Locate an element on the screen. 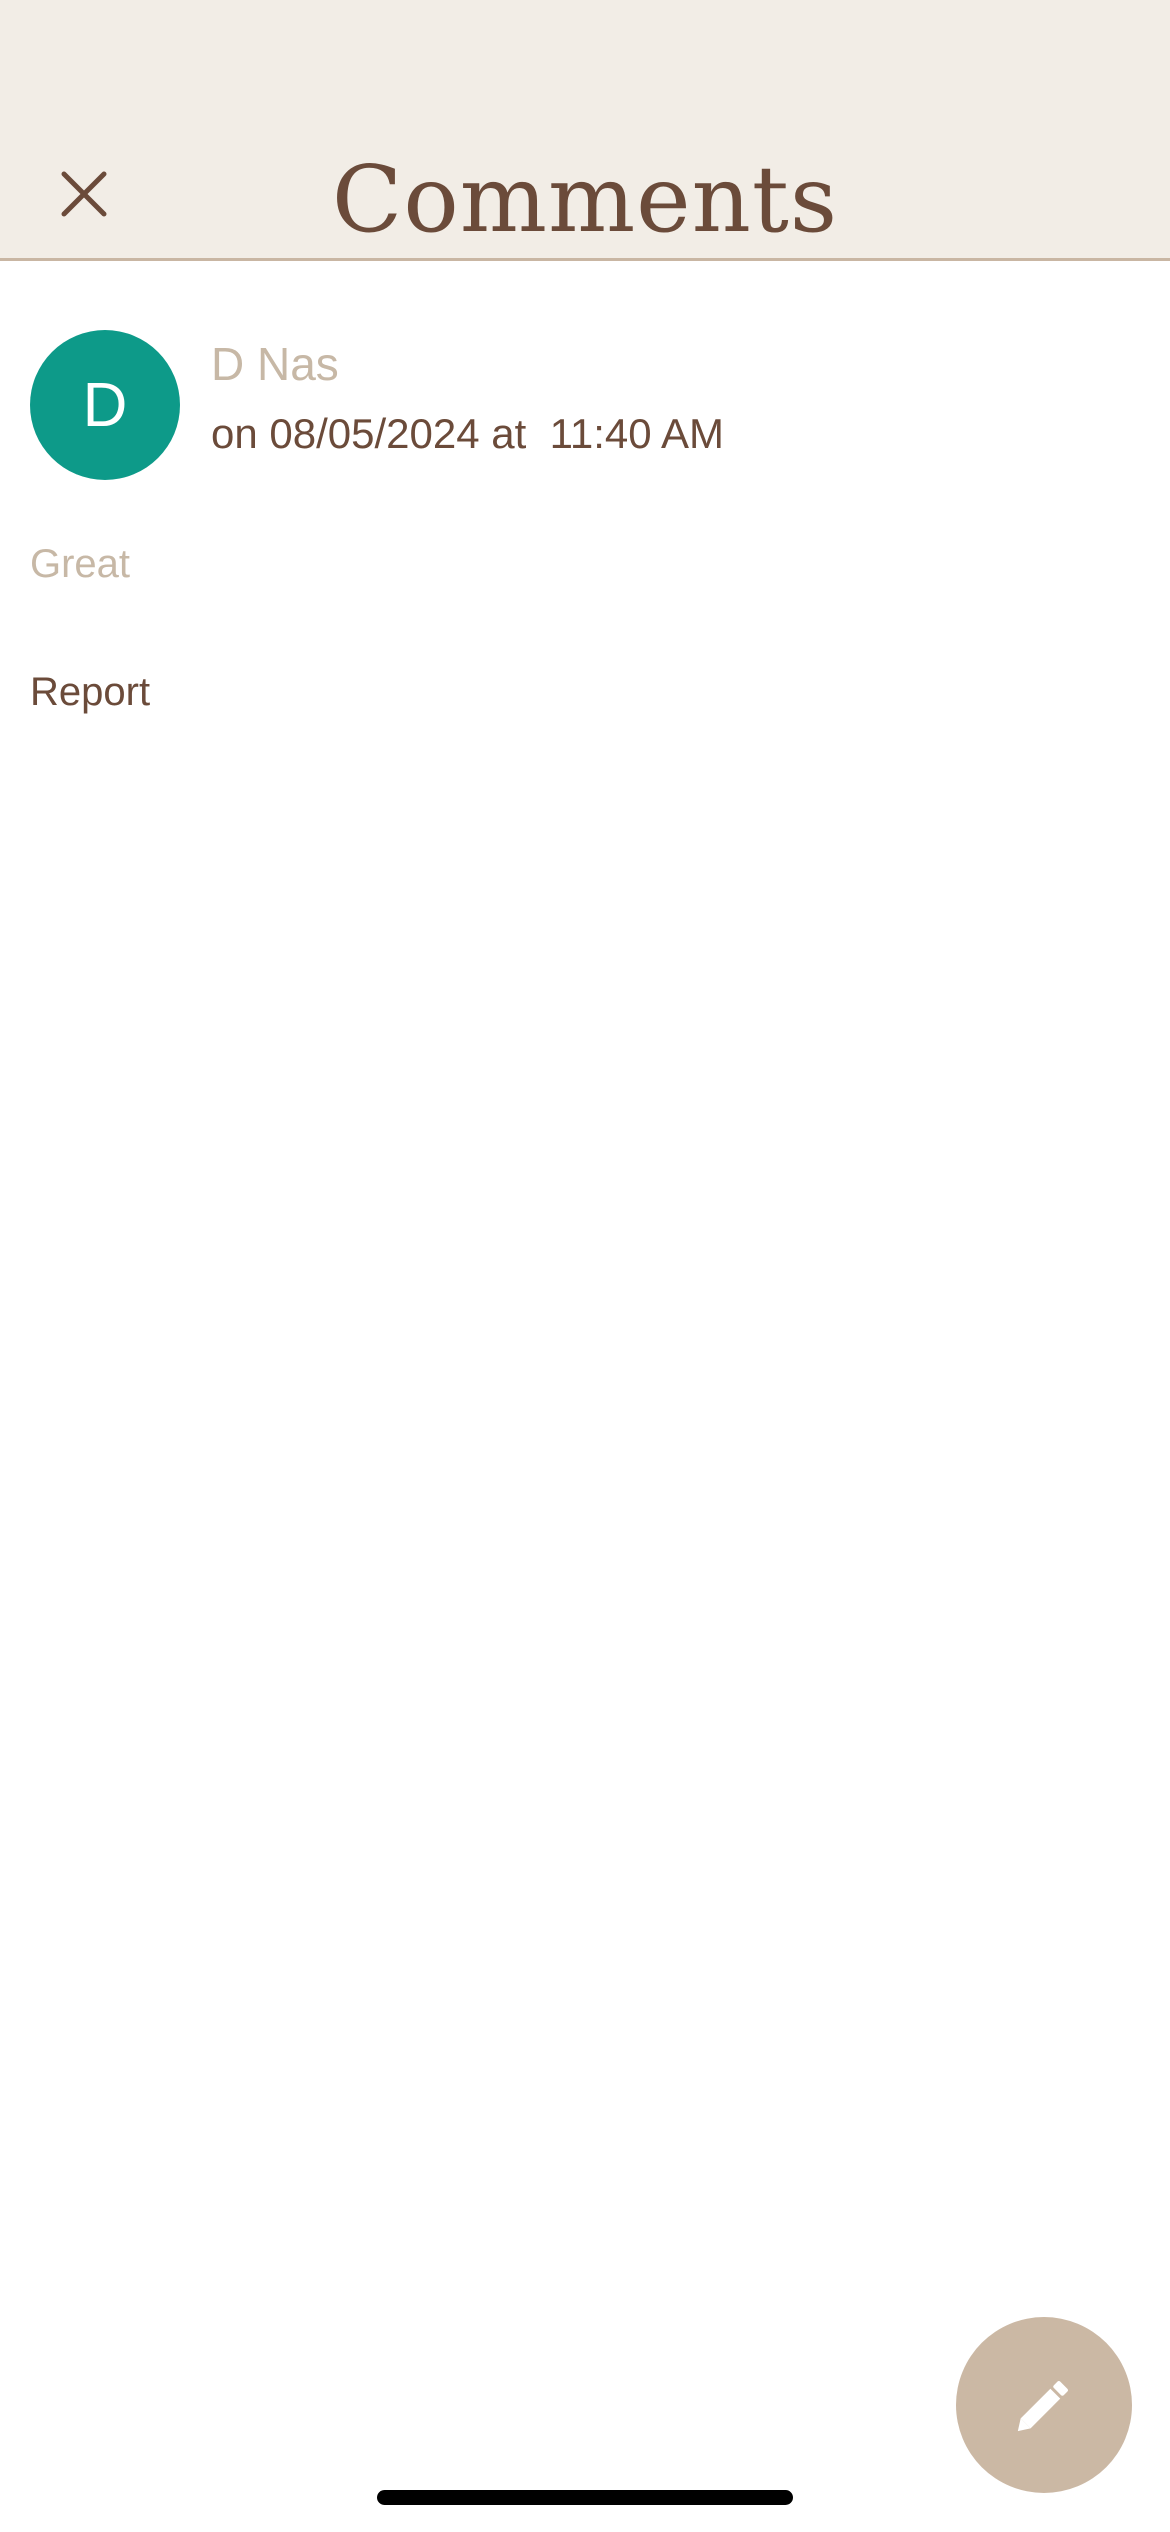 This screenshot has height=2532, width=1170. page-title: Comments is located at coordinates (585, 199).